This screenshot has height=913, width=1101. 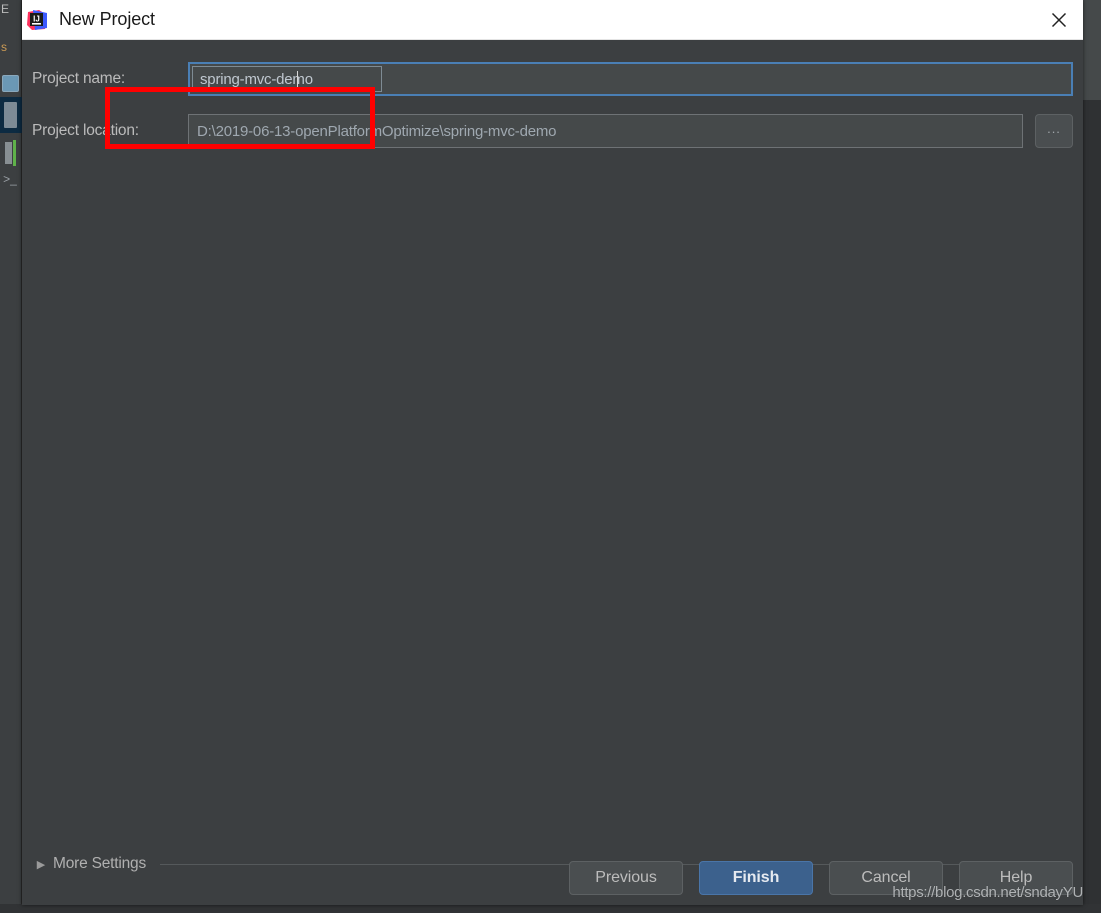 What do you see at coordinates (85, 130) in the screenshot?
I see `project-location-label: Project location:` at bounding box center [85, 130].